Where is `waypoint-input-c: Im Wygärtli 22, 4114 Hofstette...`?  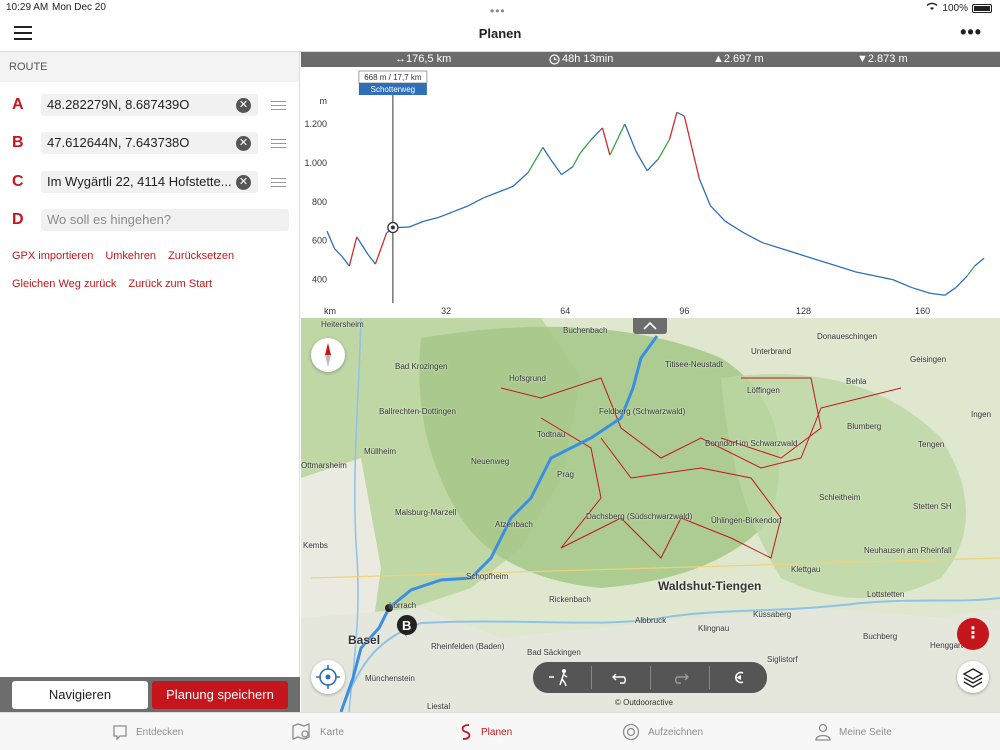
waypoint-input-c: Im Wygärtli 22, 4114 Hofstette... is located at coordinates (149, 182).